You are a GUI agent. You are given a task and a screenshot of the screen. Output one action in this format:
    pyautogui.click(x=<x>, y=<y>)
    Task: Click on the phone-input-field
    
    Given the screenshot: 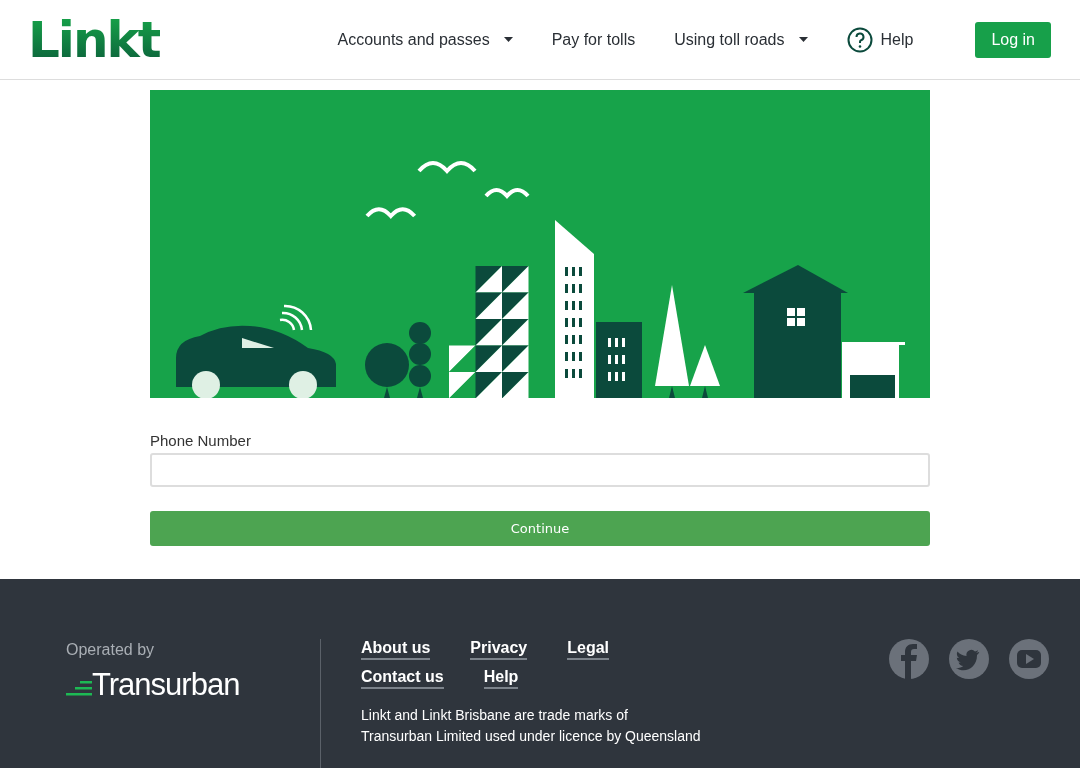 What is the action you would take?
    pyautogui.click(x=540, y=470)
    